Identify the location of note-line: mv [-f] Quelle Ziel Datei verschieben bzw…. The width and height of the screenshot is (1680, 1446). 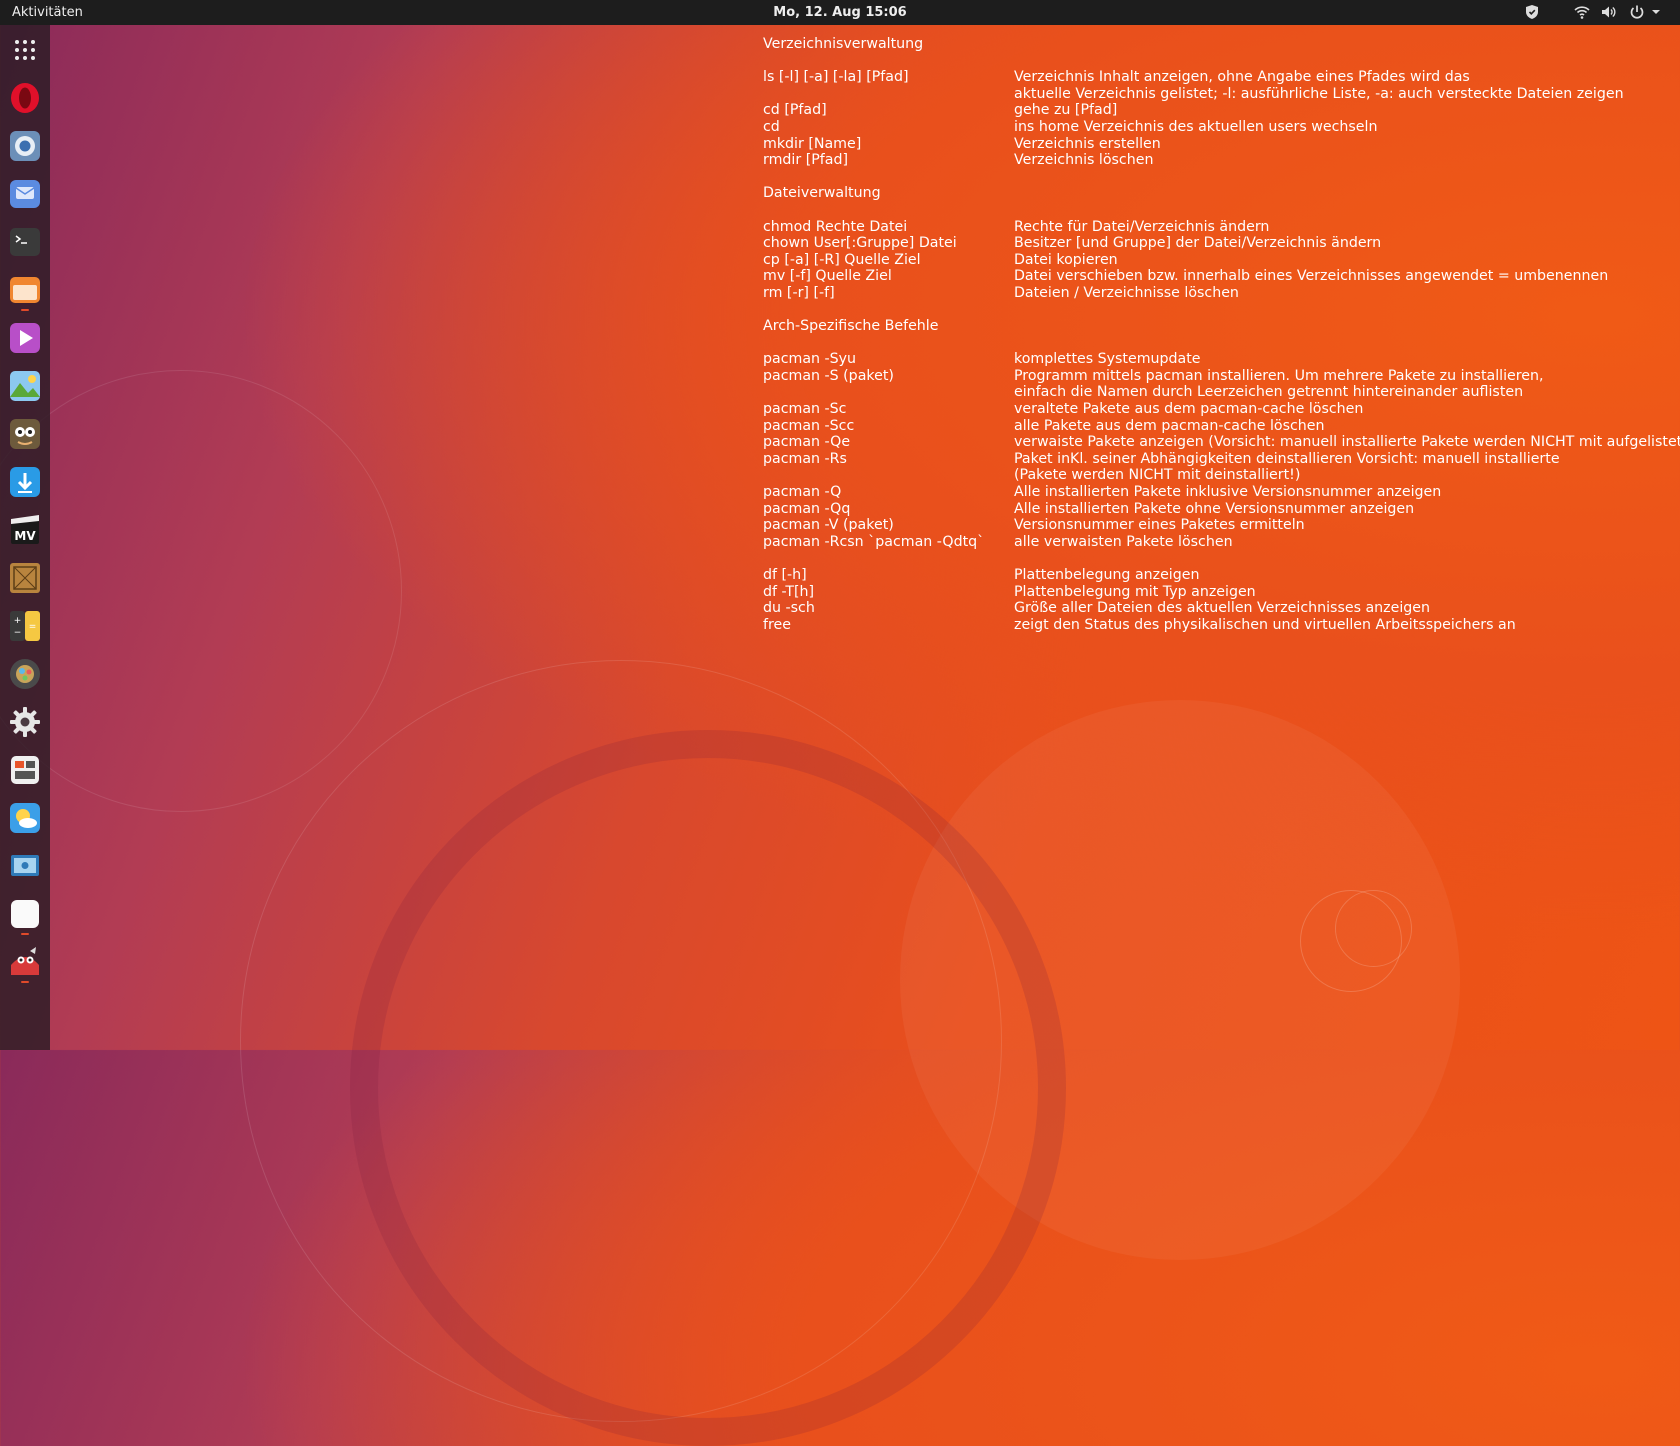
(1221, 276).